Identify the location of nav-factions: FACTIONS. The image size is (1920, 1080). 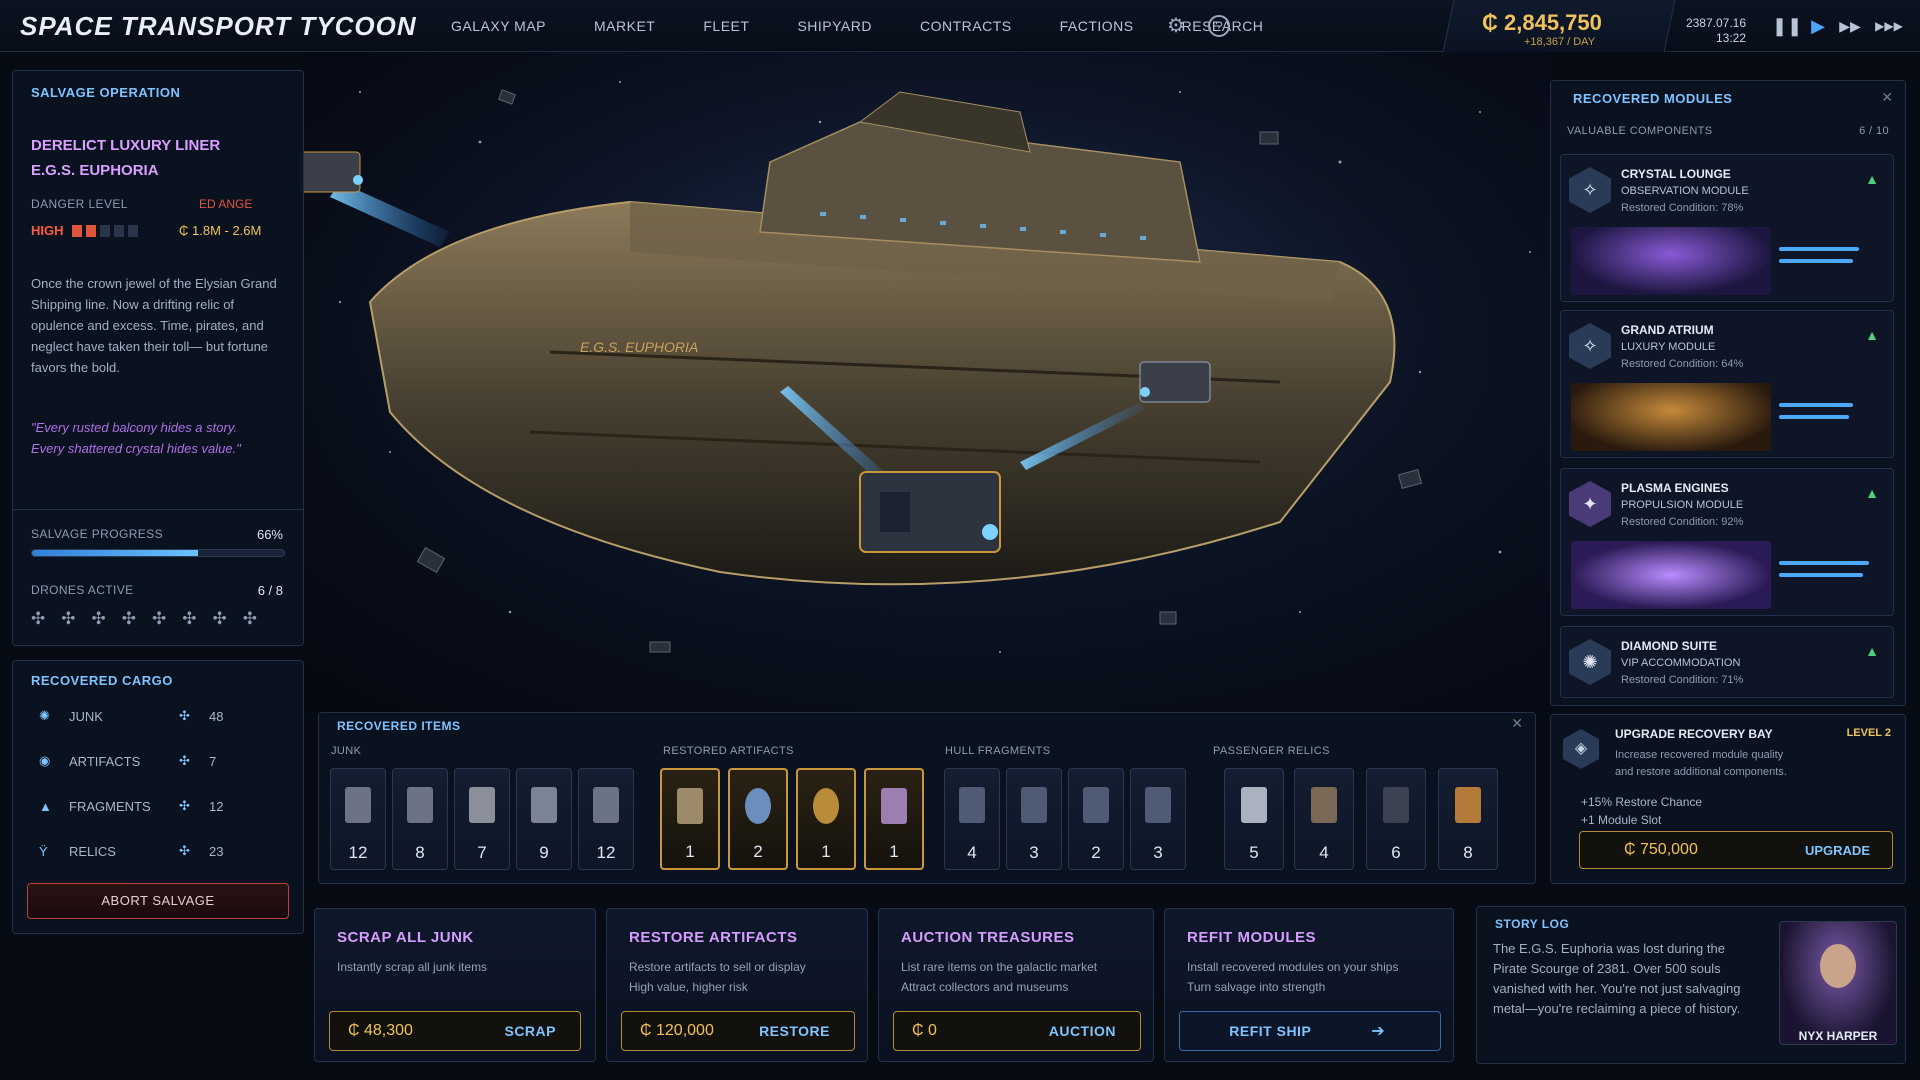
(1097, 26).